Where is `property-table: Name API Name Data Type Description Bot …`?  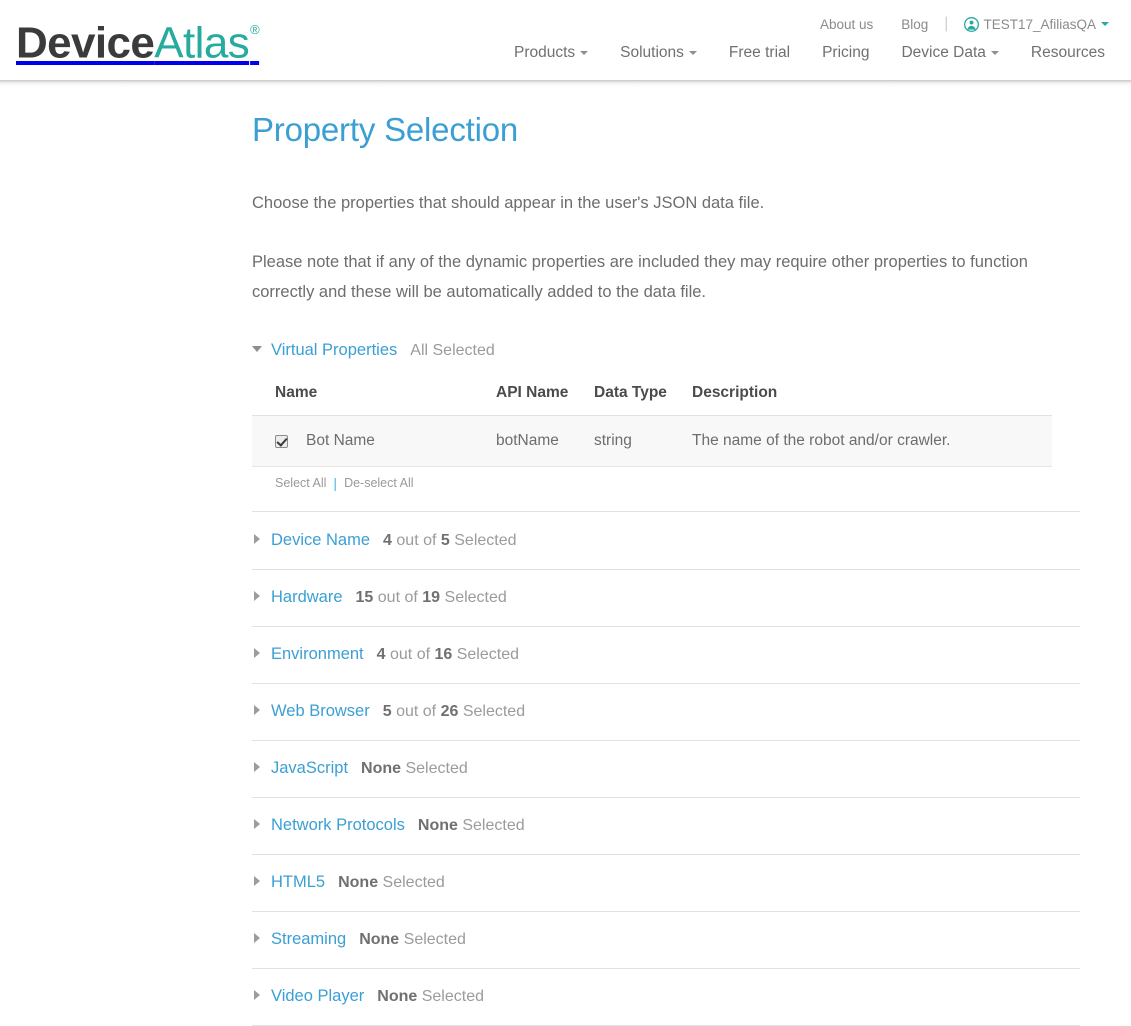 property-table: Name API Name Data Type Description Bot … is located at coordinates (652, 425).